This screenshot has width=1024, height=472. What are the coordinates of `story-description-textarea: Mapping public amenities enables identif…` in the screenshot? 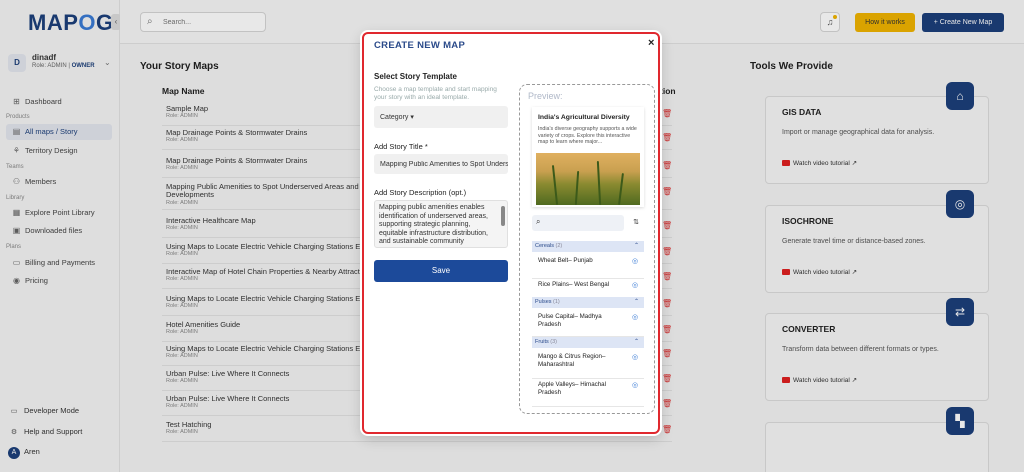 It's located at (441, 224).